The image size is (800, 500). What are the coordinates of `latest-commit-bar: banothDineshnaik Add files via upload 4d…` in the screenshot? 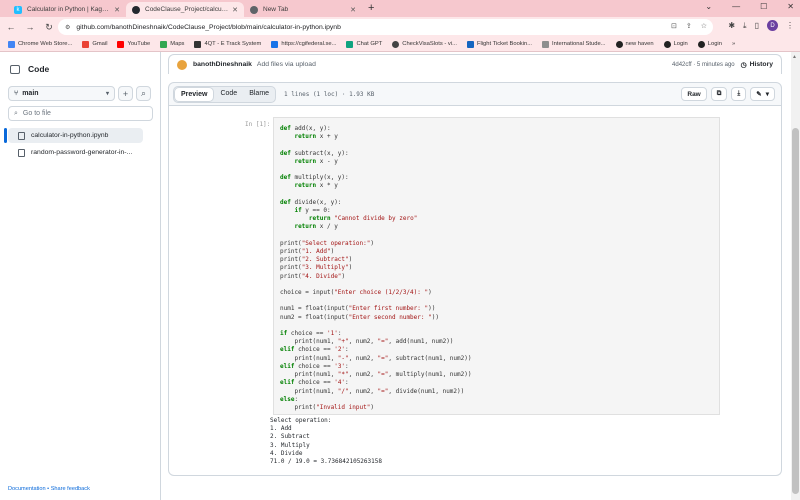 It's located at (475, 64).